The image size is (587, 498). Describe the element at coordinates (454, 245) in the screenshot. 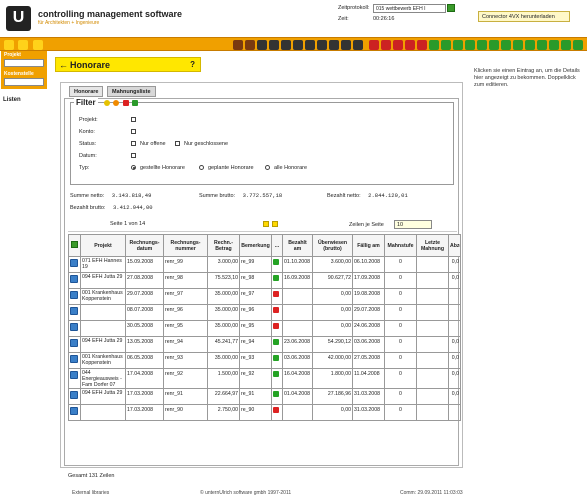

I see `col-abze: Abze` at that location.